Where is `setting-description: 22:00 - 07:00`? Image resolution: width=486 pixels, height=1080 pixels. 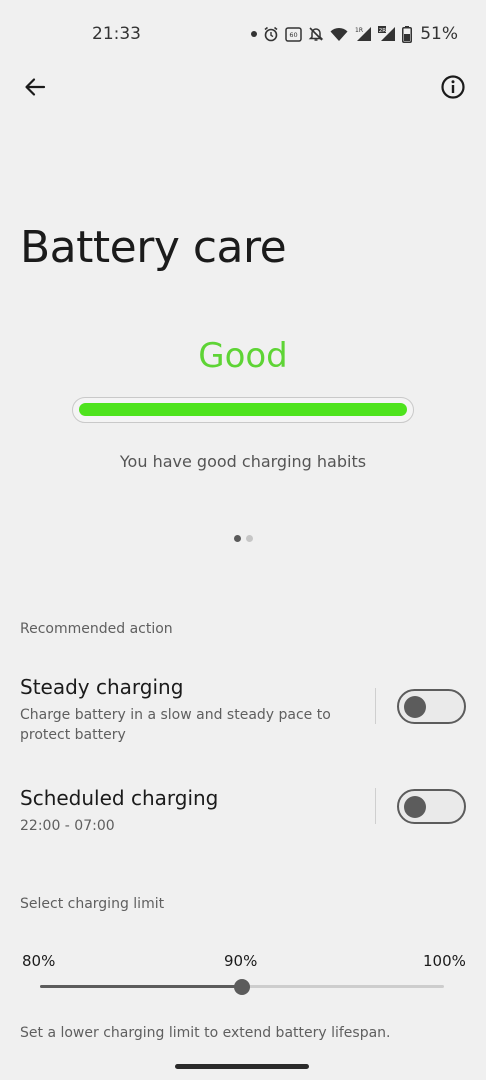
setting-description: 22:00 - 07:00 is located at coordinates (67, 826).